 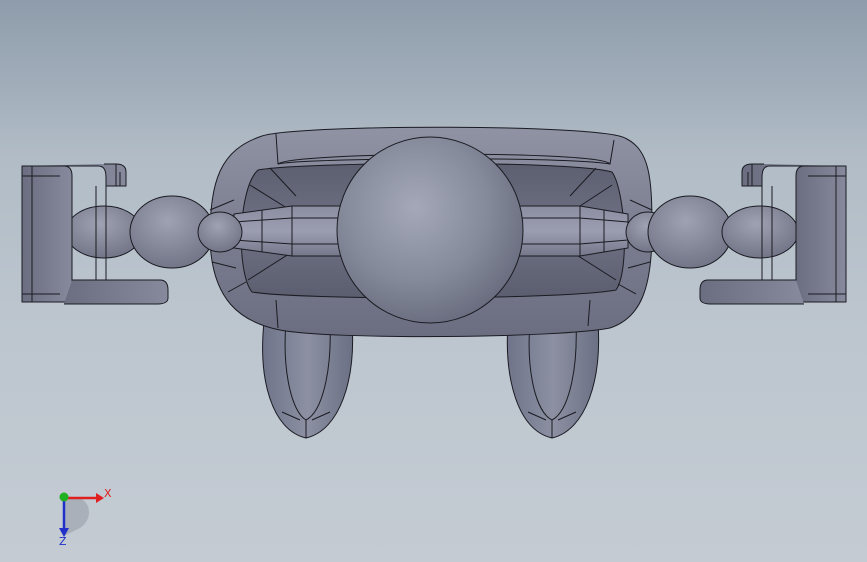 I want to click on y-axis-indicator, so click(x=64, y=497).